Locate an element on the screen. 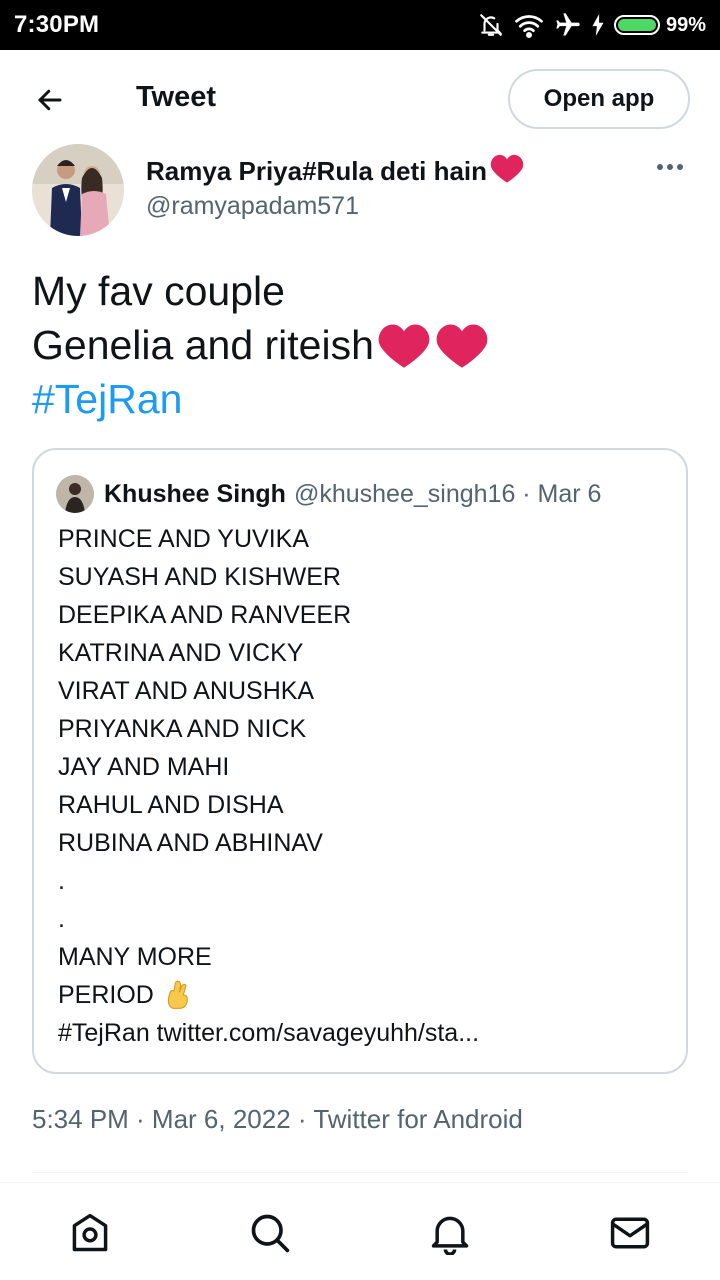  battery-icon: 99% is located at coordinates (659, 25).